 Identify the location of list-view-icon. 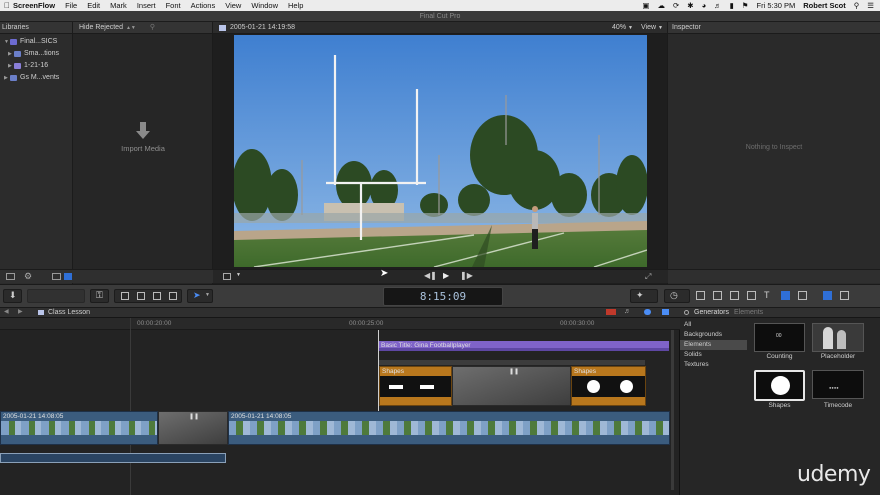
(68, 276).